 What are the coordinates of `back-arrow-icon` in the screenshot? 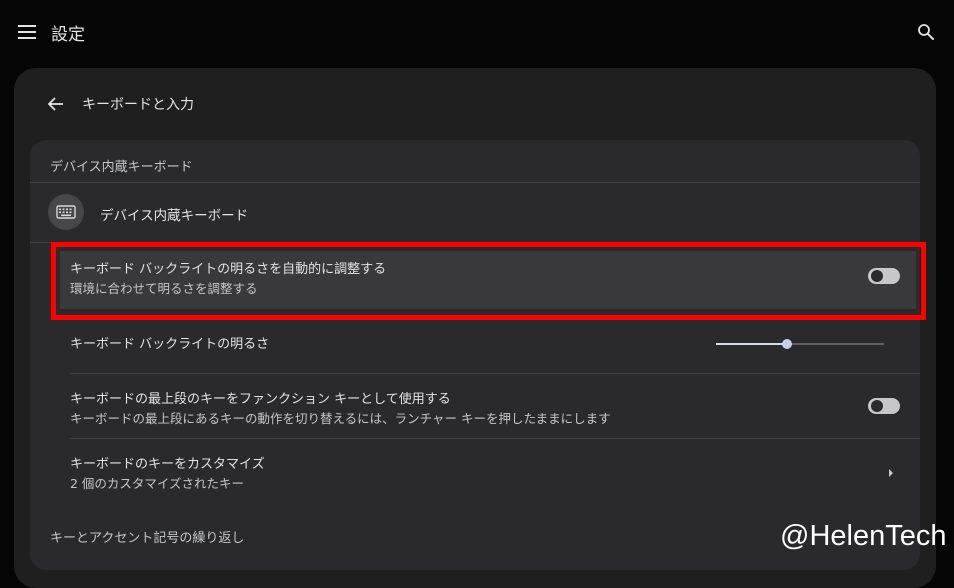 It's located at (56, 104).